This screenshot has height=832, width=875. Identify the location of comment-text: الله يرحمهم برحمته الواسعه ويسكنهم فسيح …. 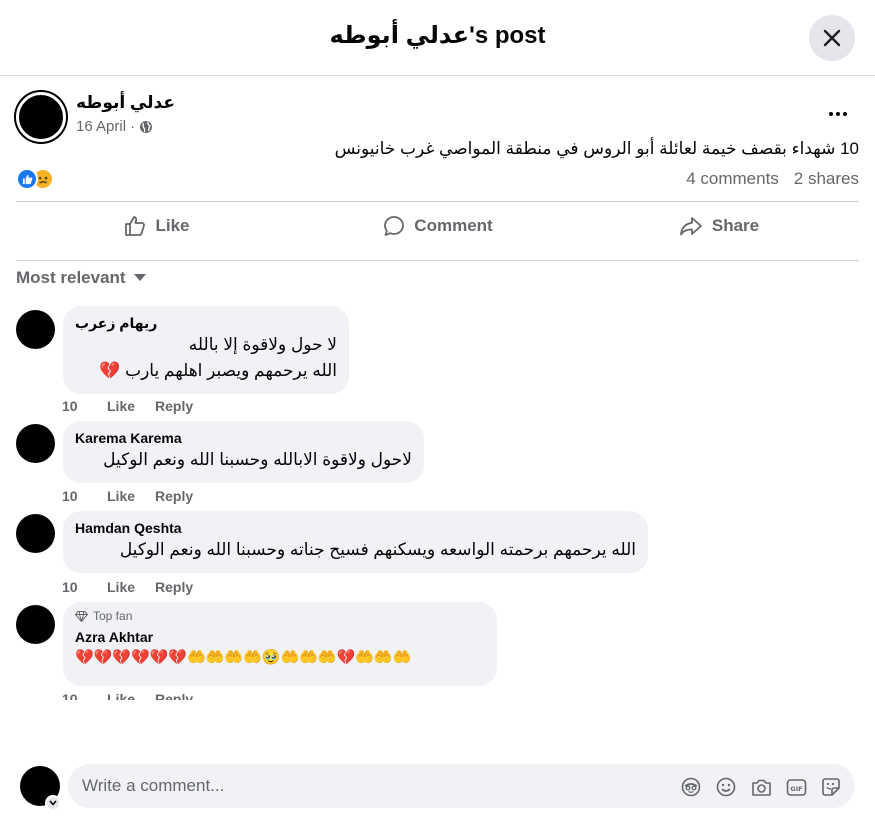
(377, 549).